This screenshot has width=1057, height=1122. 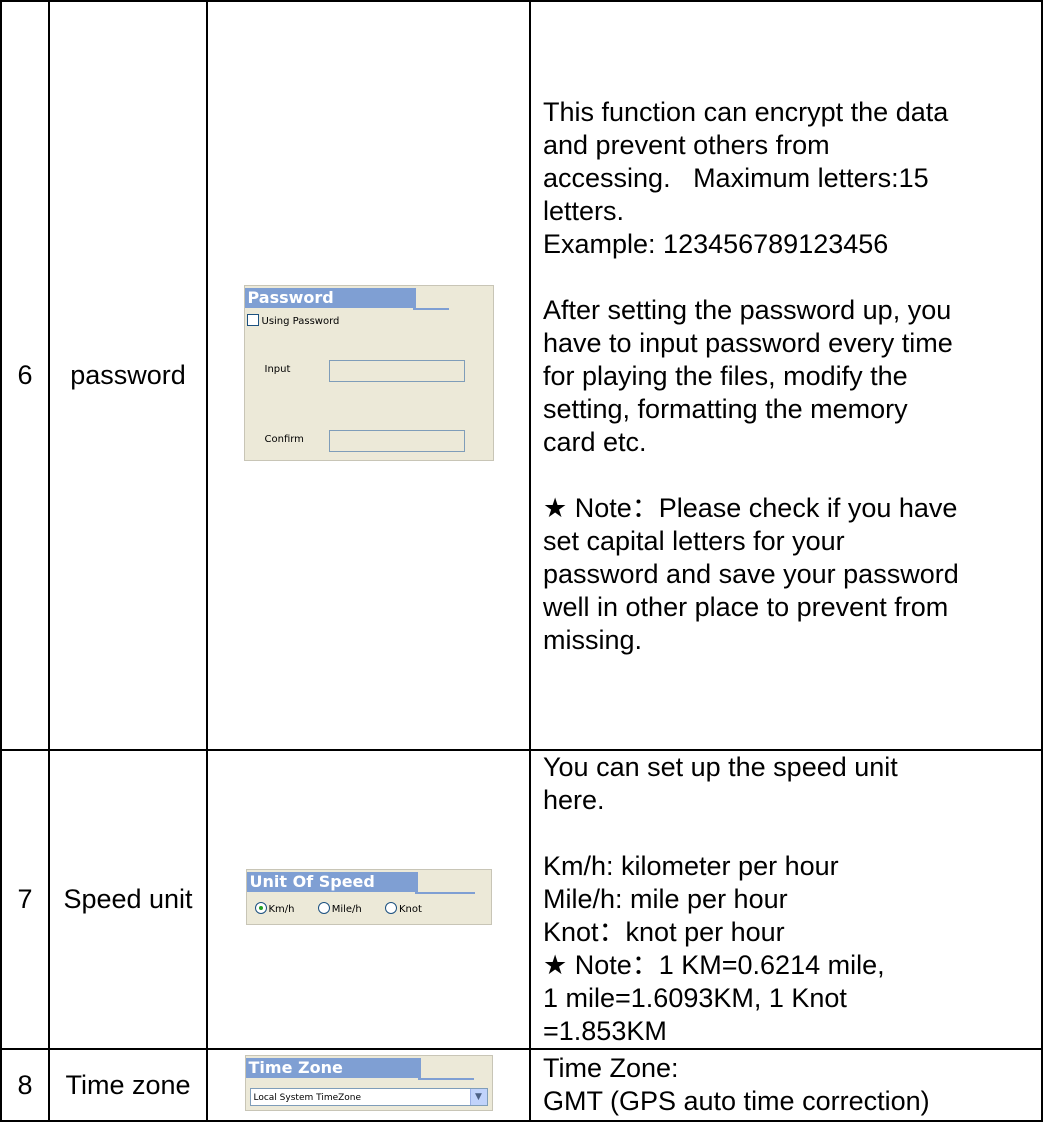 What do you see at coordinates (605, 1031) in the screenshot?
I see `desc-line: =1.853KM` at bounding box center [605, 1031].